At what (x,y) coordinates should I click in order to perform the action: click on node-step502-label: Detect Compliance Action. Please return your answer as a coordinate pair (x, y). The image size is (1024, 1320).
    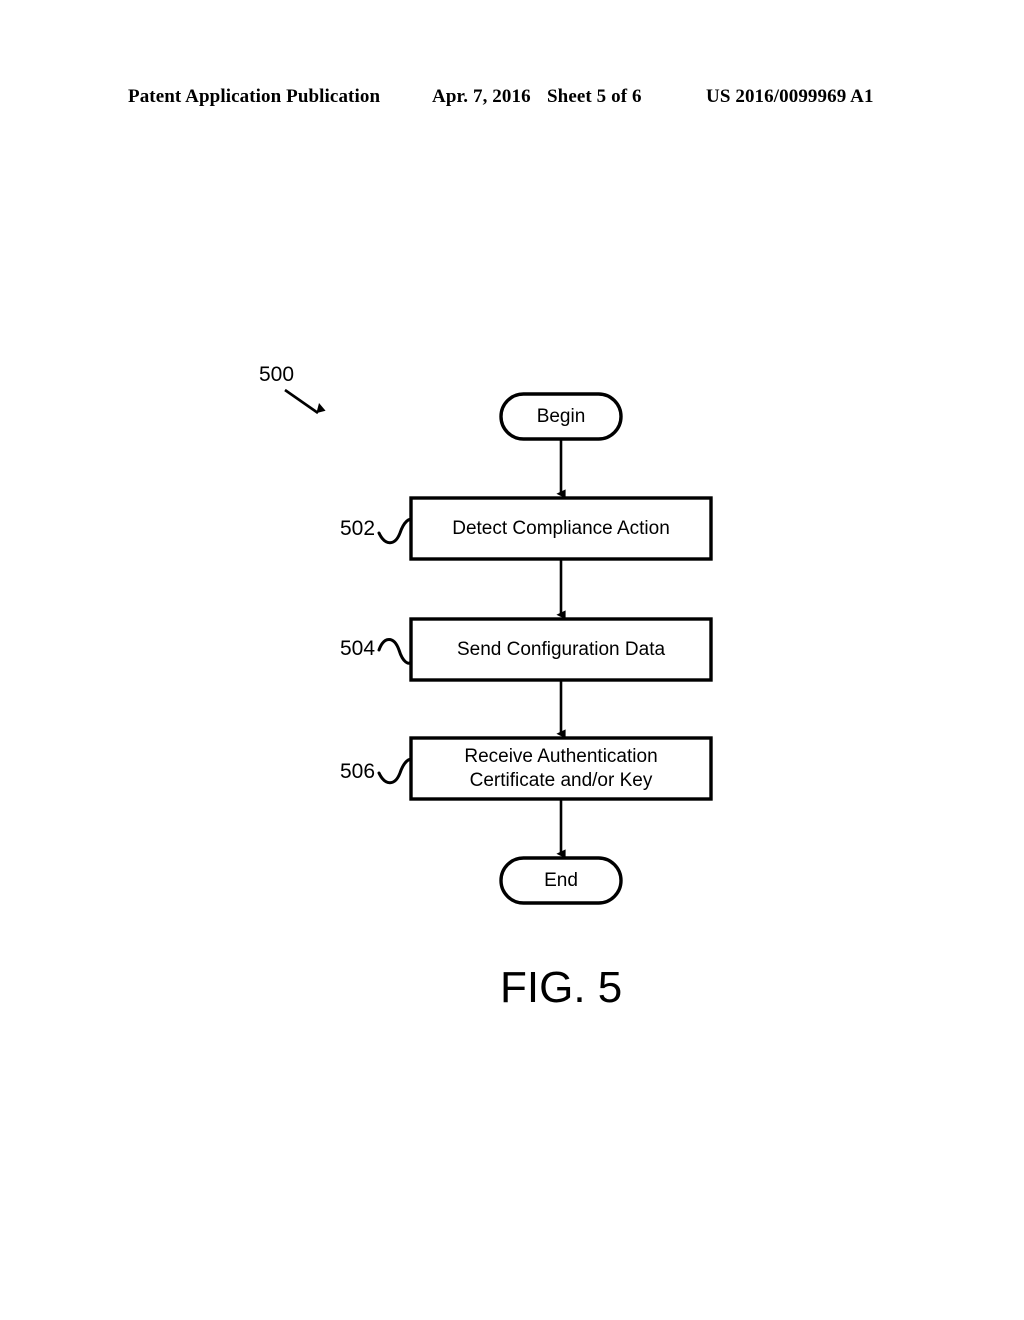
    Looking at the image, I should click on (561, 528).